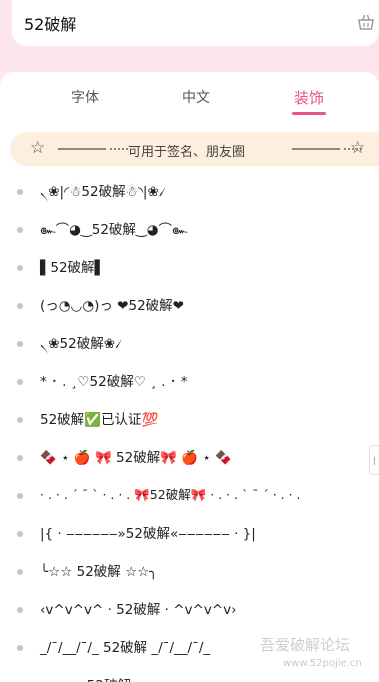 The height and width of the screenshot is (682, 379). I want to click on list-item: ▌52破解▌, so click(189, 272).